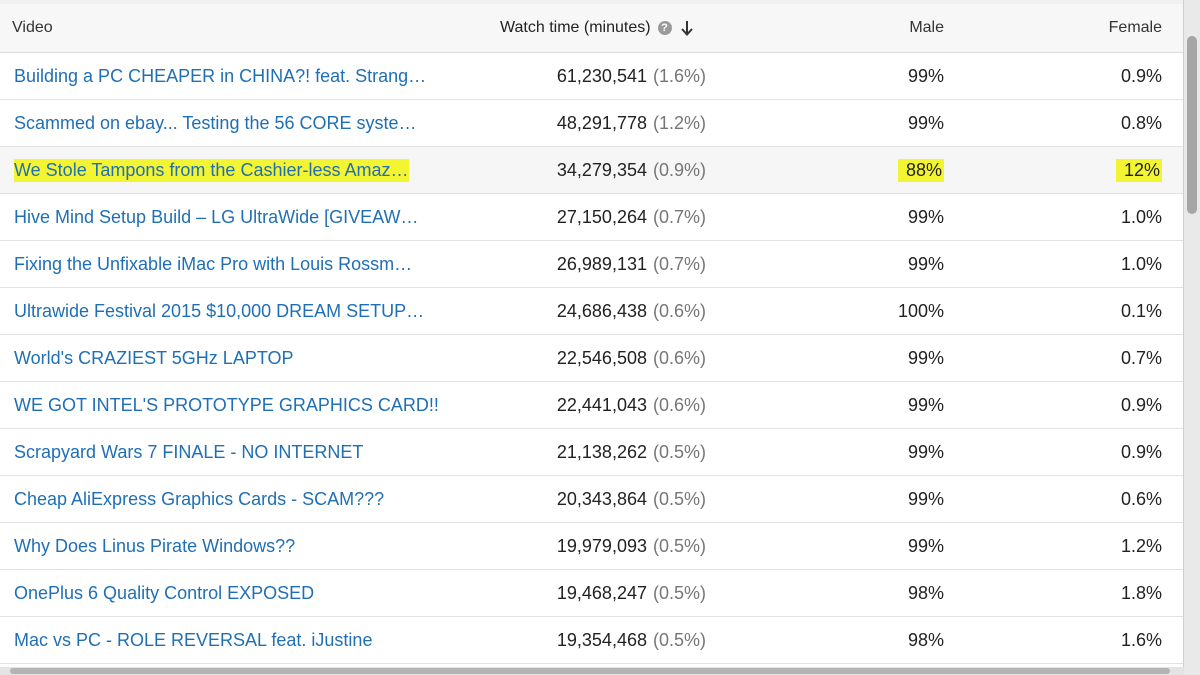  Describe the element at coordinates (1135, 27) in the screenshot. I see `column-header-female-label: Female` at that location.